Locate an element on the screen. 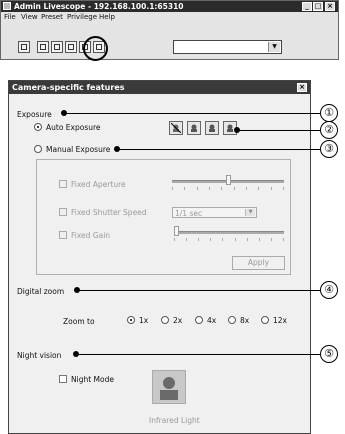 This screenshot has height=434, width=345. digital-zoom-group-label: Digital zoom is located at coordinates (41, 291).